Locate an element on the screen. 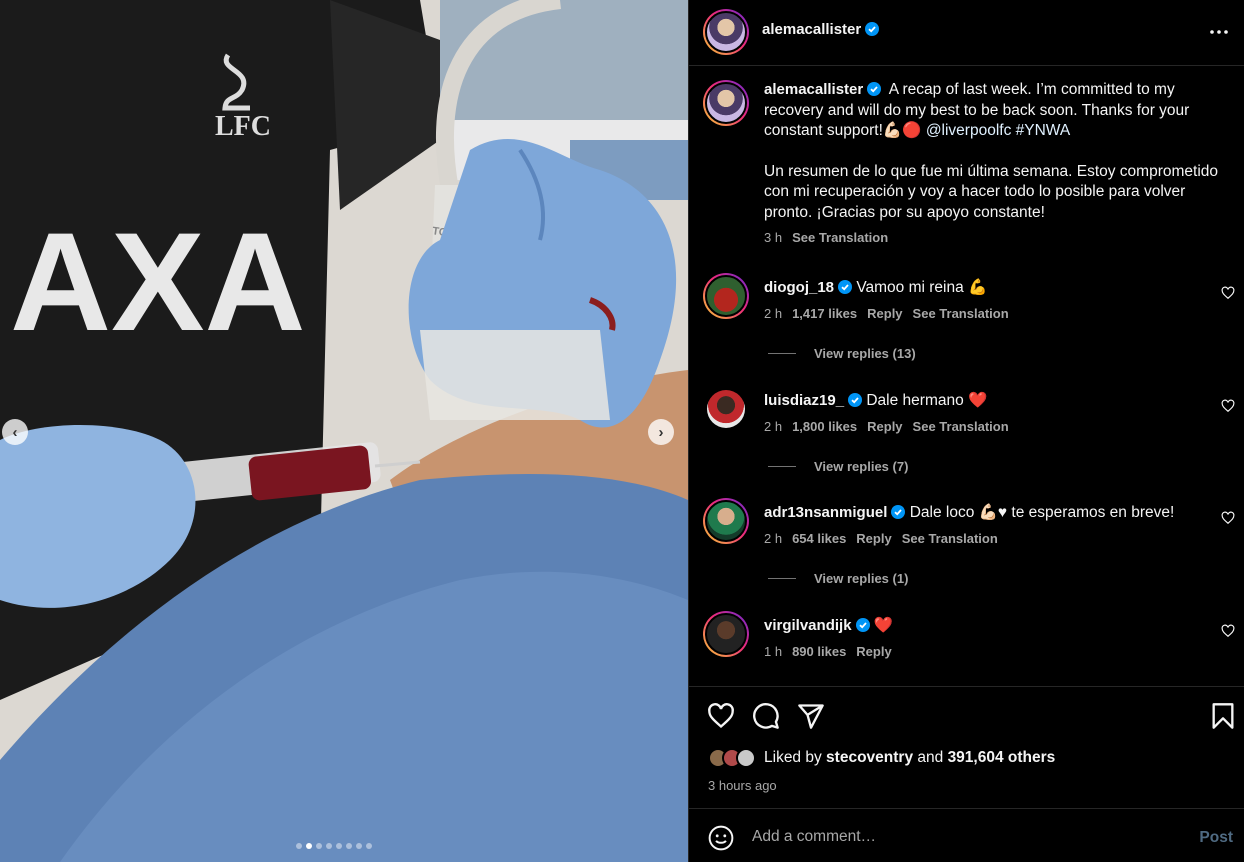  caption-time: 3 h is located at coordinates (773, 237).